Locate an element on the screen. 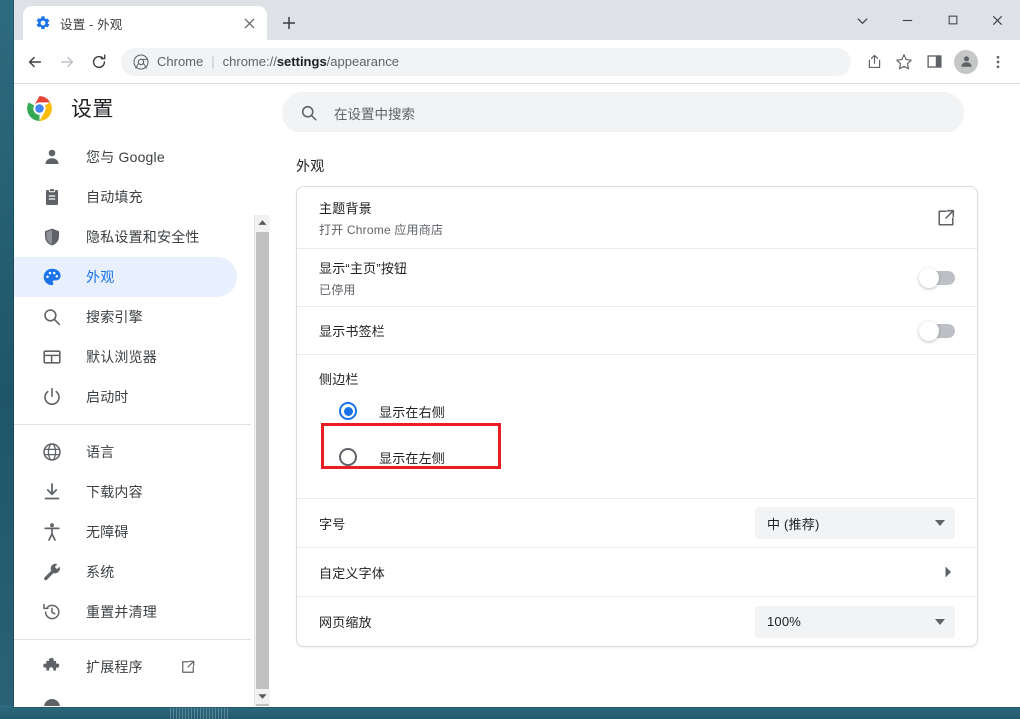 This screenshot has width=1020, height=719. new-tab-button is located at coordinates (289, 23).